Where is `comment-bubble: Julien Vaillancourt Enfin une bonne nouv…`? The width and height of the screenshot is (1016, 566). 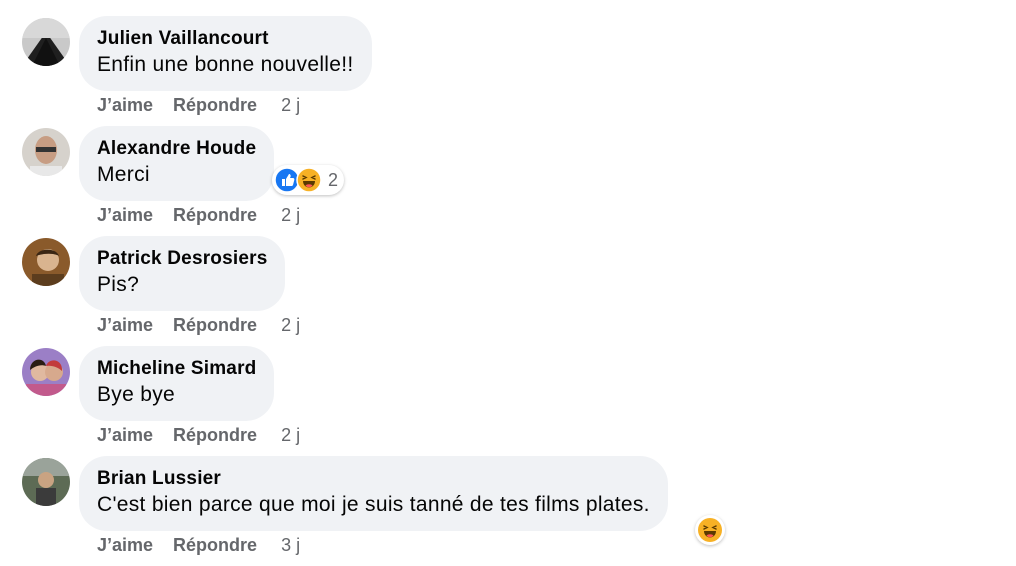 comment-bubble: Julien Vaillancourt Enfin une bonne nouv… is located at coordinates (225, 53).